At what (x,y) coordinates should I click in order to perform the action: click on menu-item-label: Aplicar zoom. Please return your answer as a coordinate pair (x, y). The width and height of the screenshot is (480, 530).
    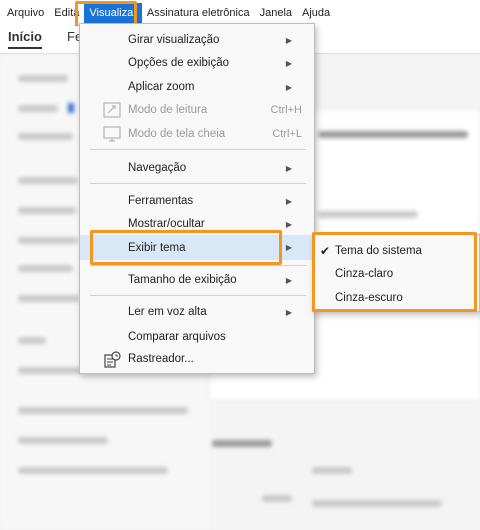
    Looking at the image, I should click on (161, 87).